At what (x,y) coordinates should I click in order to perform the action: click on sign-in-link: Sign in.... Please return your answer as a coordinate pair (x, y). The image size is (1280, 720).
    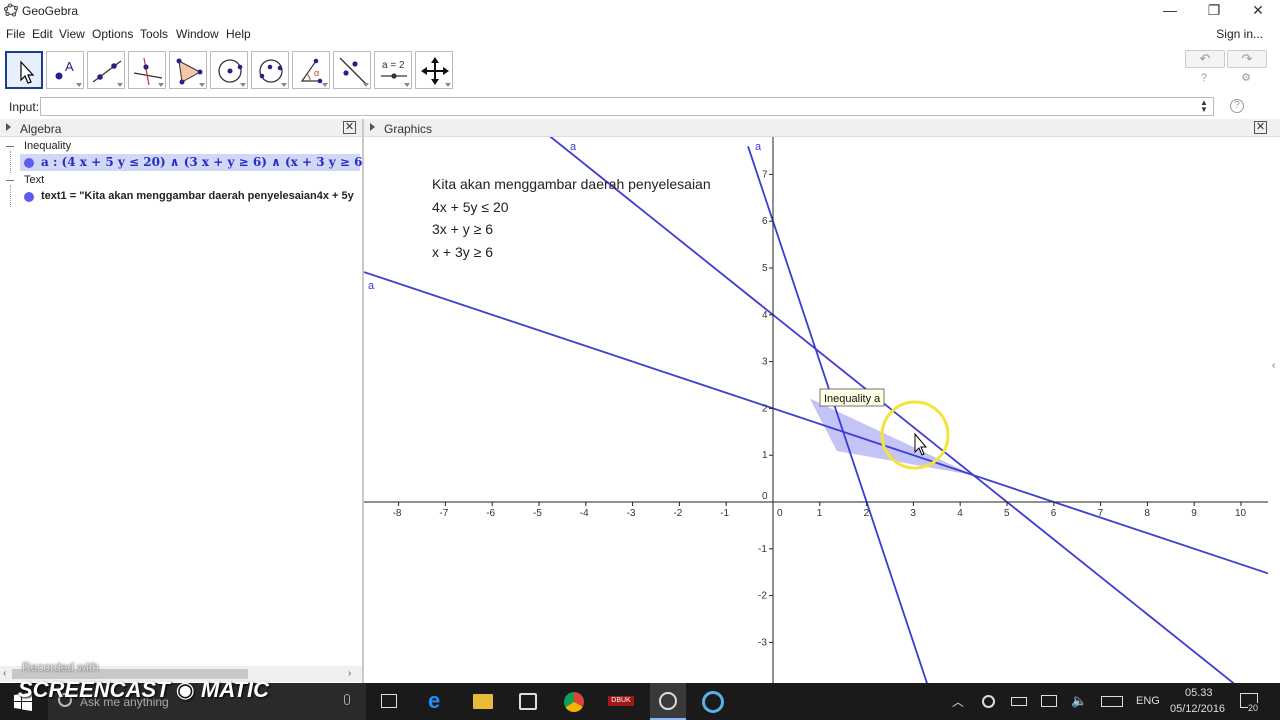
    Looking at the image, I should click on (1239, 34).